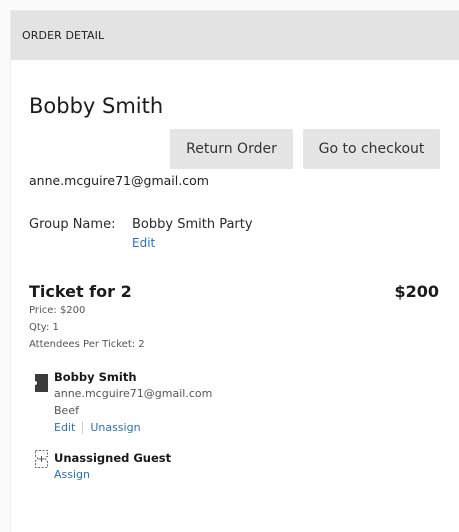  Describe the element at coordinates (143, 243) in the screenshot. I see `group-edit-link: Edit` at that location.